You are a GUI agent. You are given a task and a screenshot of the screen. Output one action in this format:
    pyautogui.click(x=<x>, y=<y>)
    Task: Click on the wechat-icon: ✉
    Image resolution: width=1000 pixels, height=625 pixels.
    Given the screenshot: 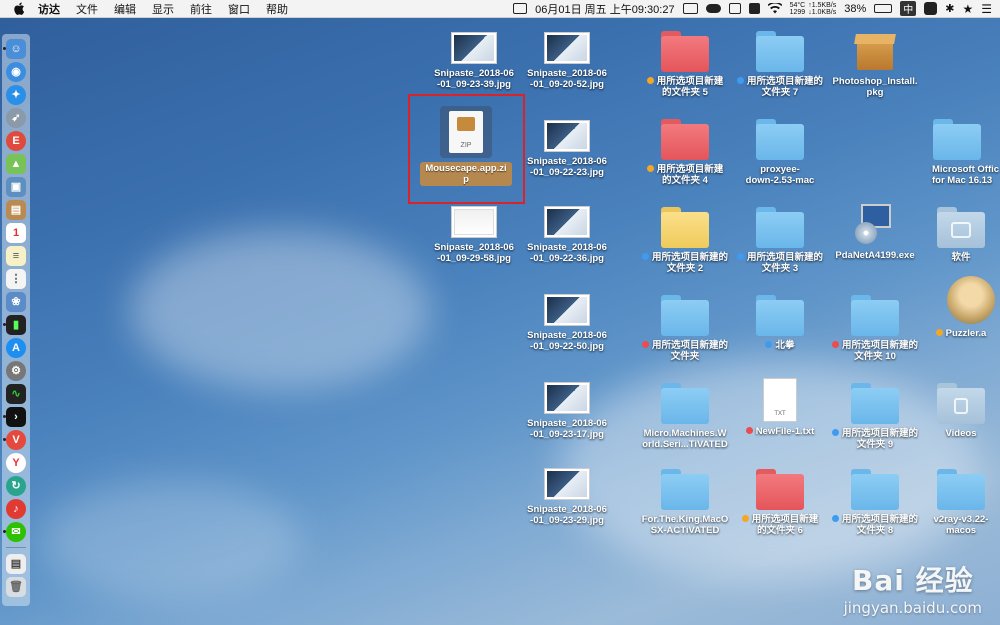 What is the action you would take?
    pyautogui.click(x=14, y=531)
    